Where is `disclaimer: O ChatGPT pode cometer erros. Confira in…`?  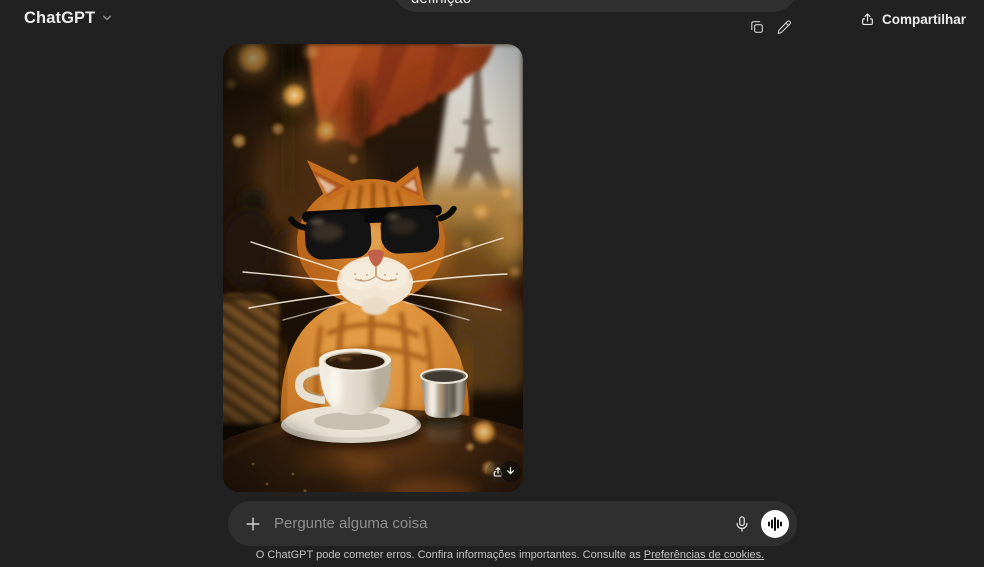 disclaimer: O ChatGPT pode cometer erros. Confira in… is located at coordinates (510, 555).